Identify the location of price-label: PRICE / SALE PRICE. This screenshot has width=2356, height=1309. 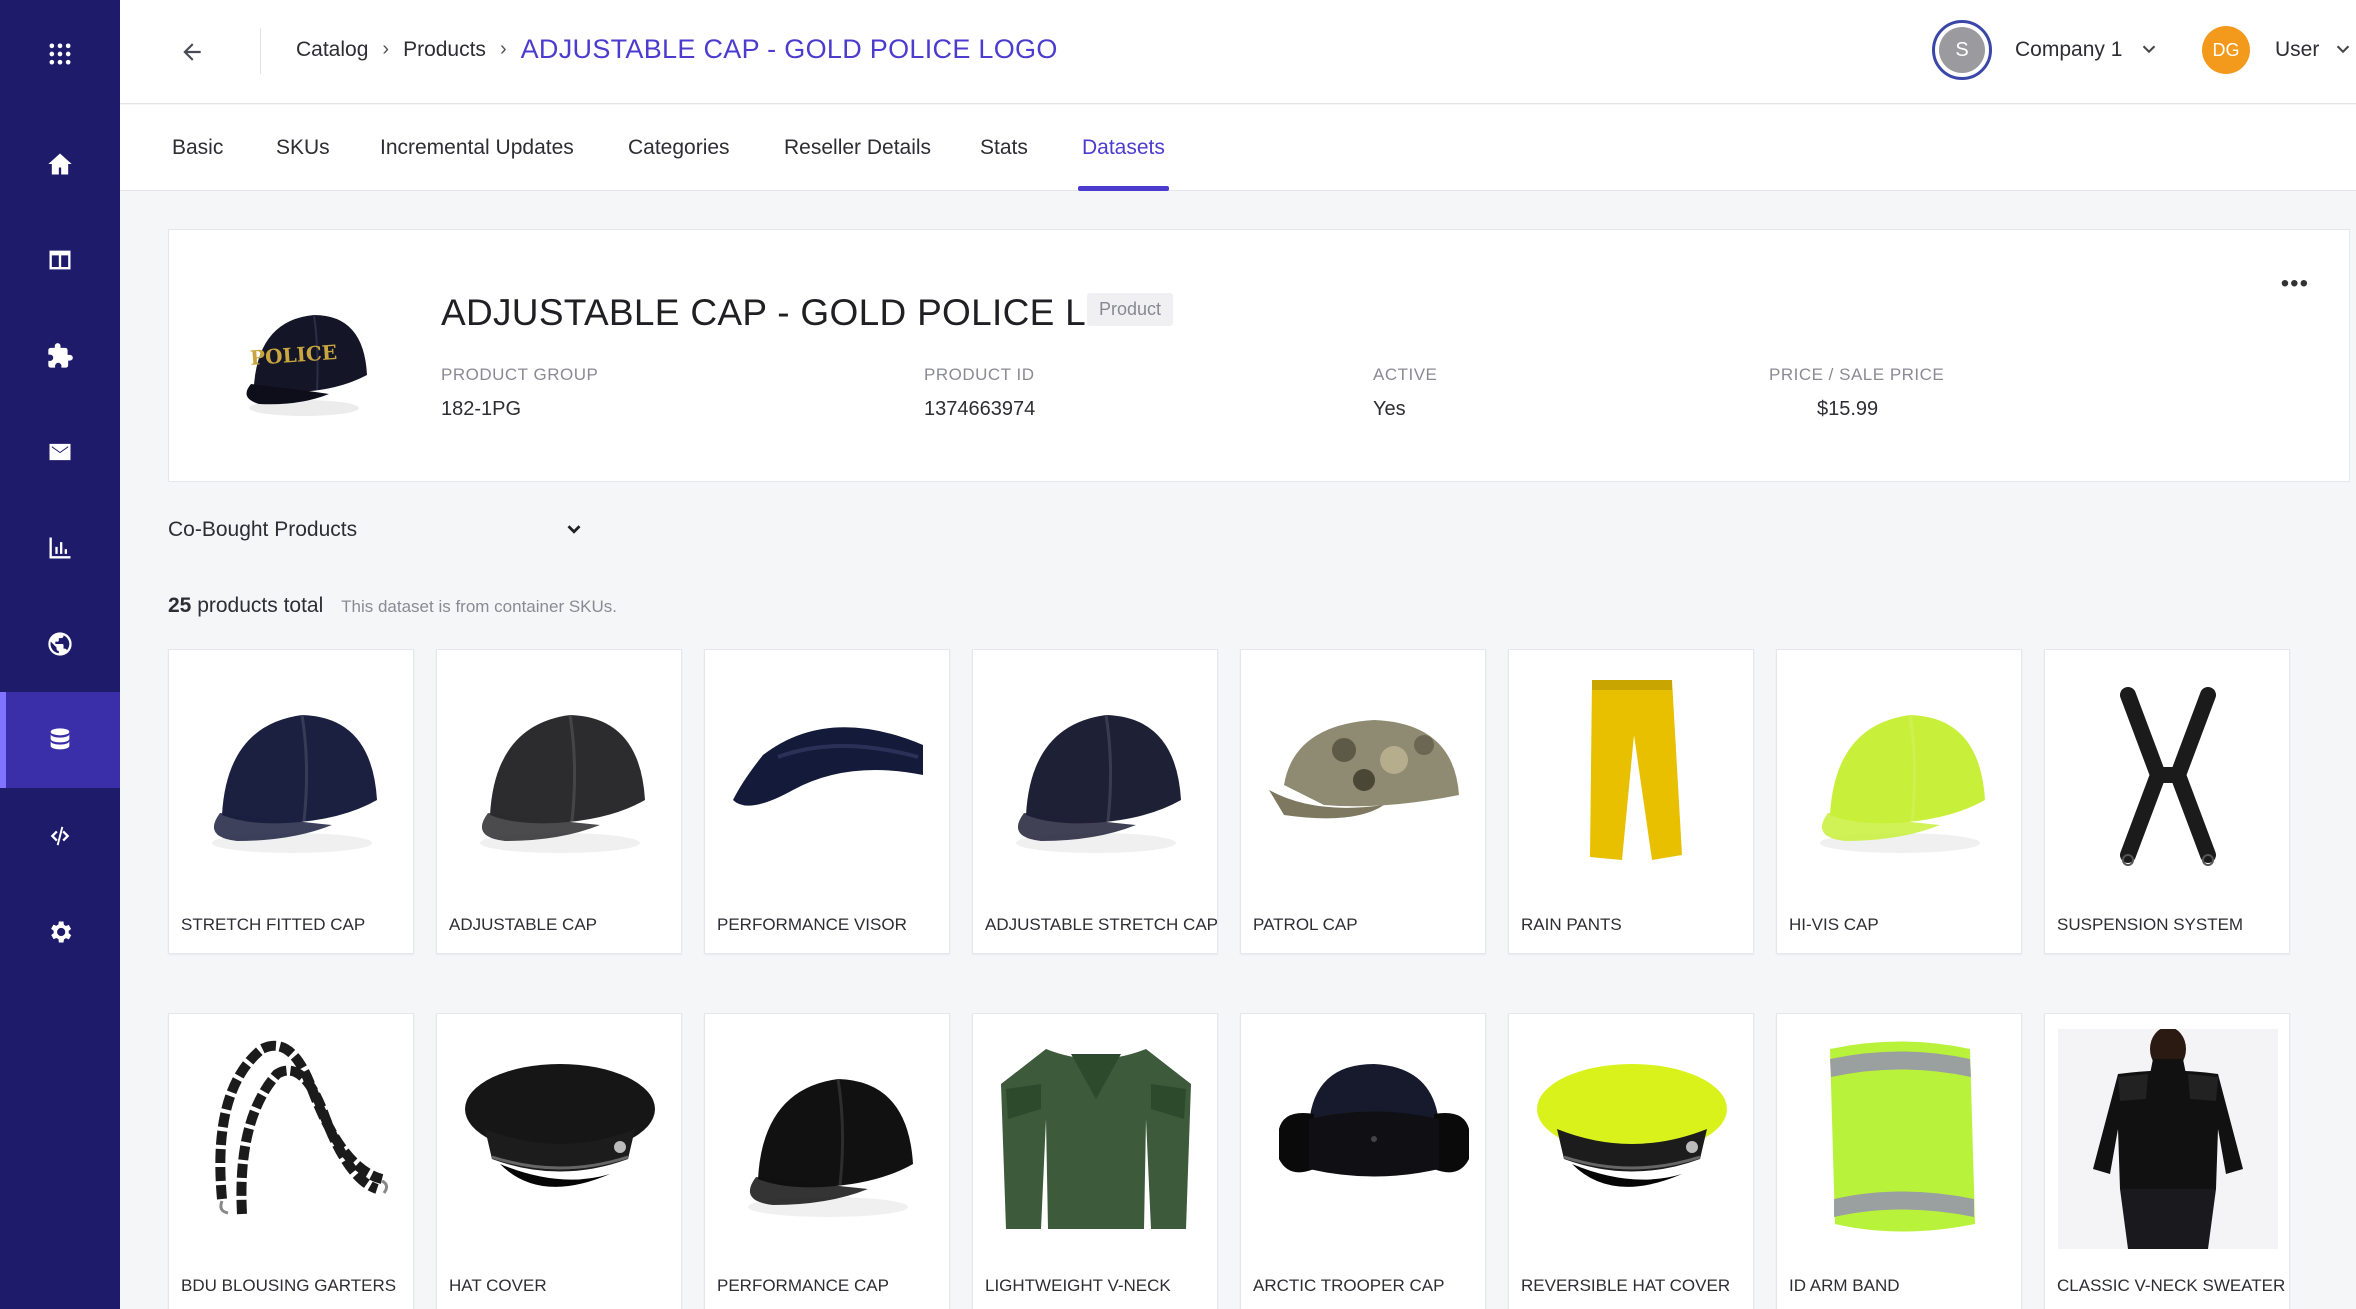
(1857, 374).